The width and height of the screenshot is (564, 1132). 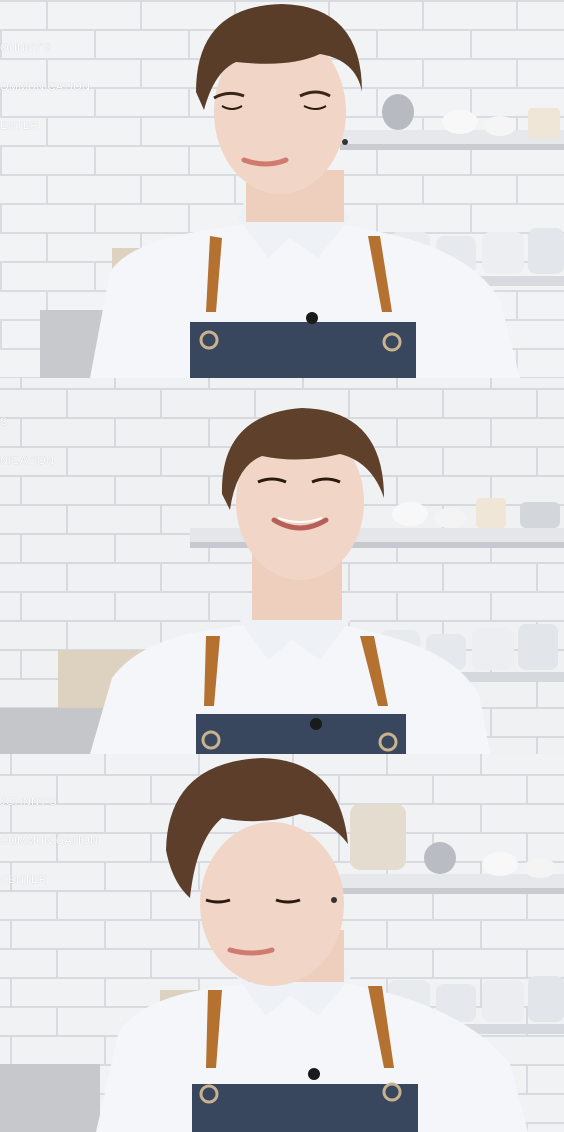 I want to click on watermark: OHNNY'S OMMUNICATION ENTER, so click(x=45, y=87).